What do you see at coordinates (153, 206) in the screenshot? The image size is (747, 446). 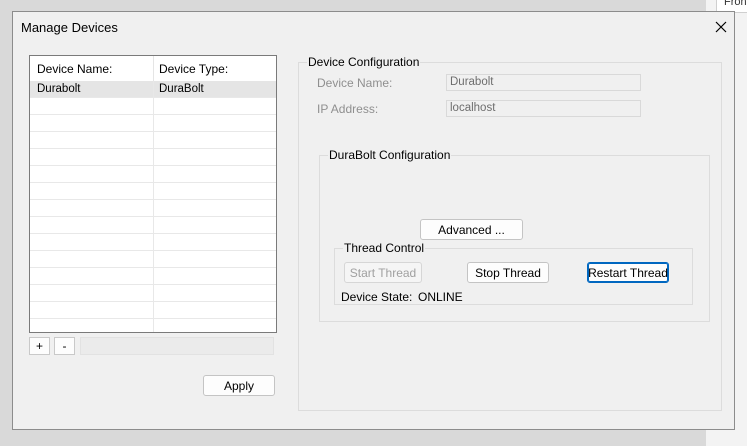 I see `column-grid-line` at bounding box center [153, 206].